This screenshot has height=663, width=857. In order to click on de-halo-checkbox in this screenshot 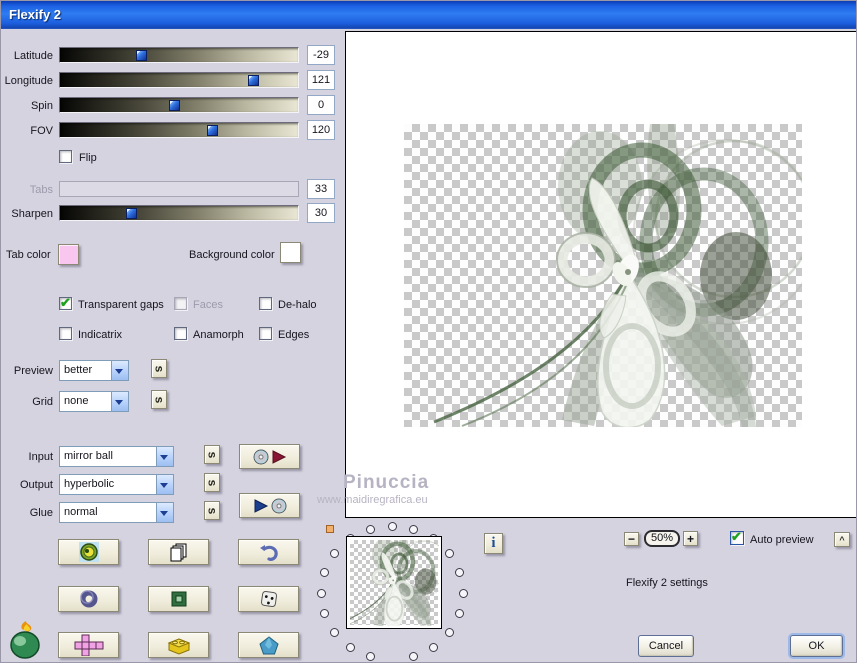, I will do `click(265, 303)`.